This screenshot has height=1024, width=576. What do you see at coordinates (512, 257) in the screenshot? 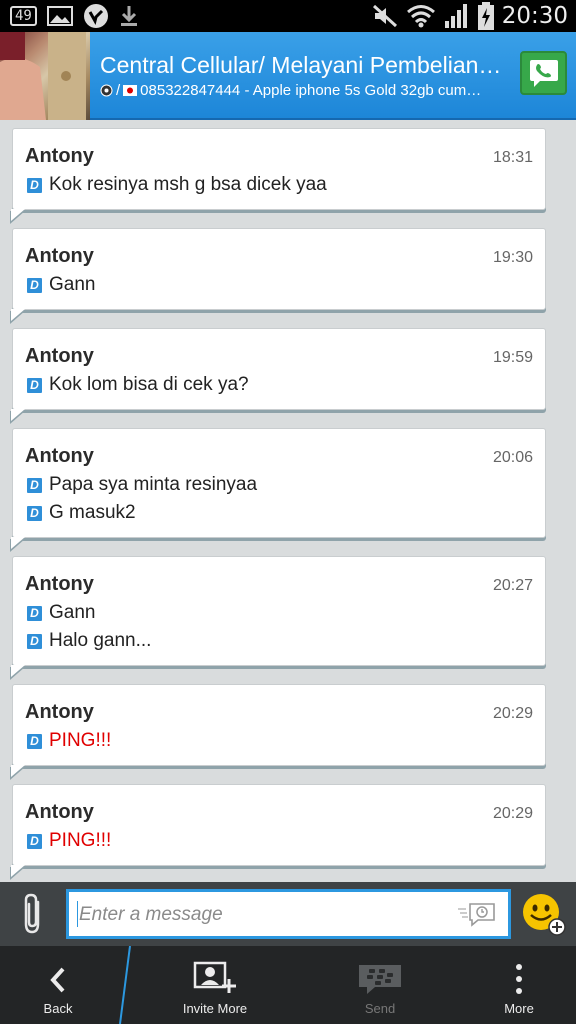
I see `message-time: 19:30` at bounding box center [512, 257].